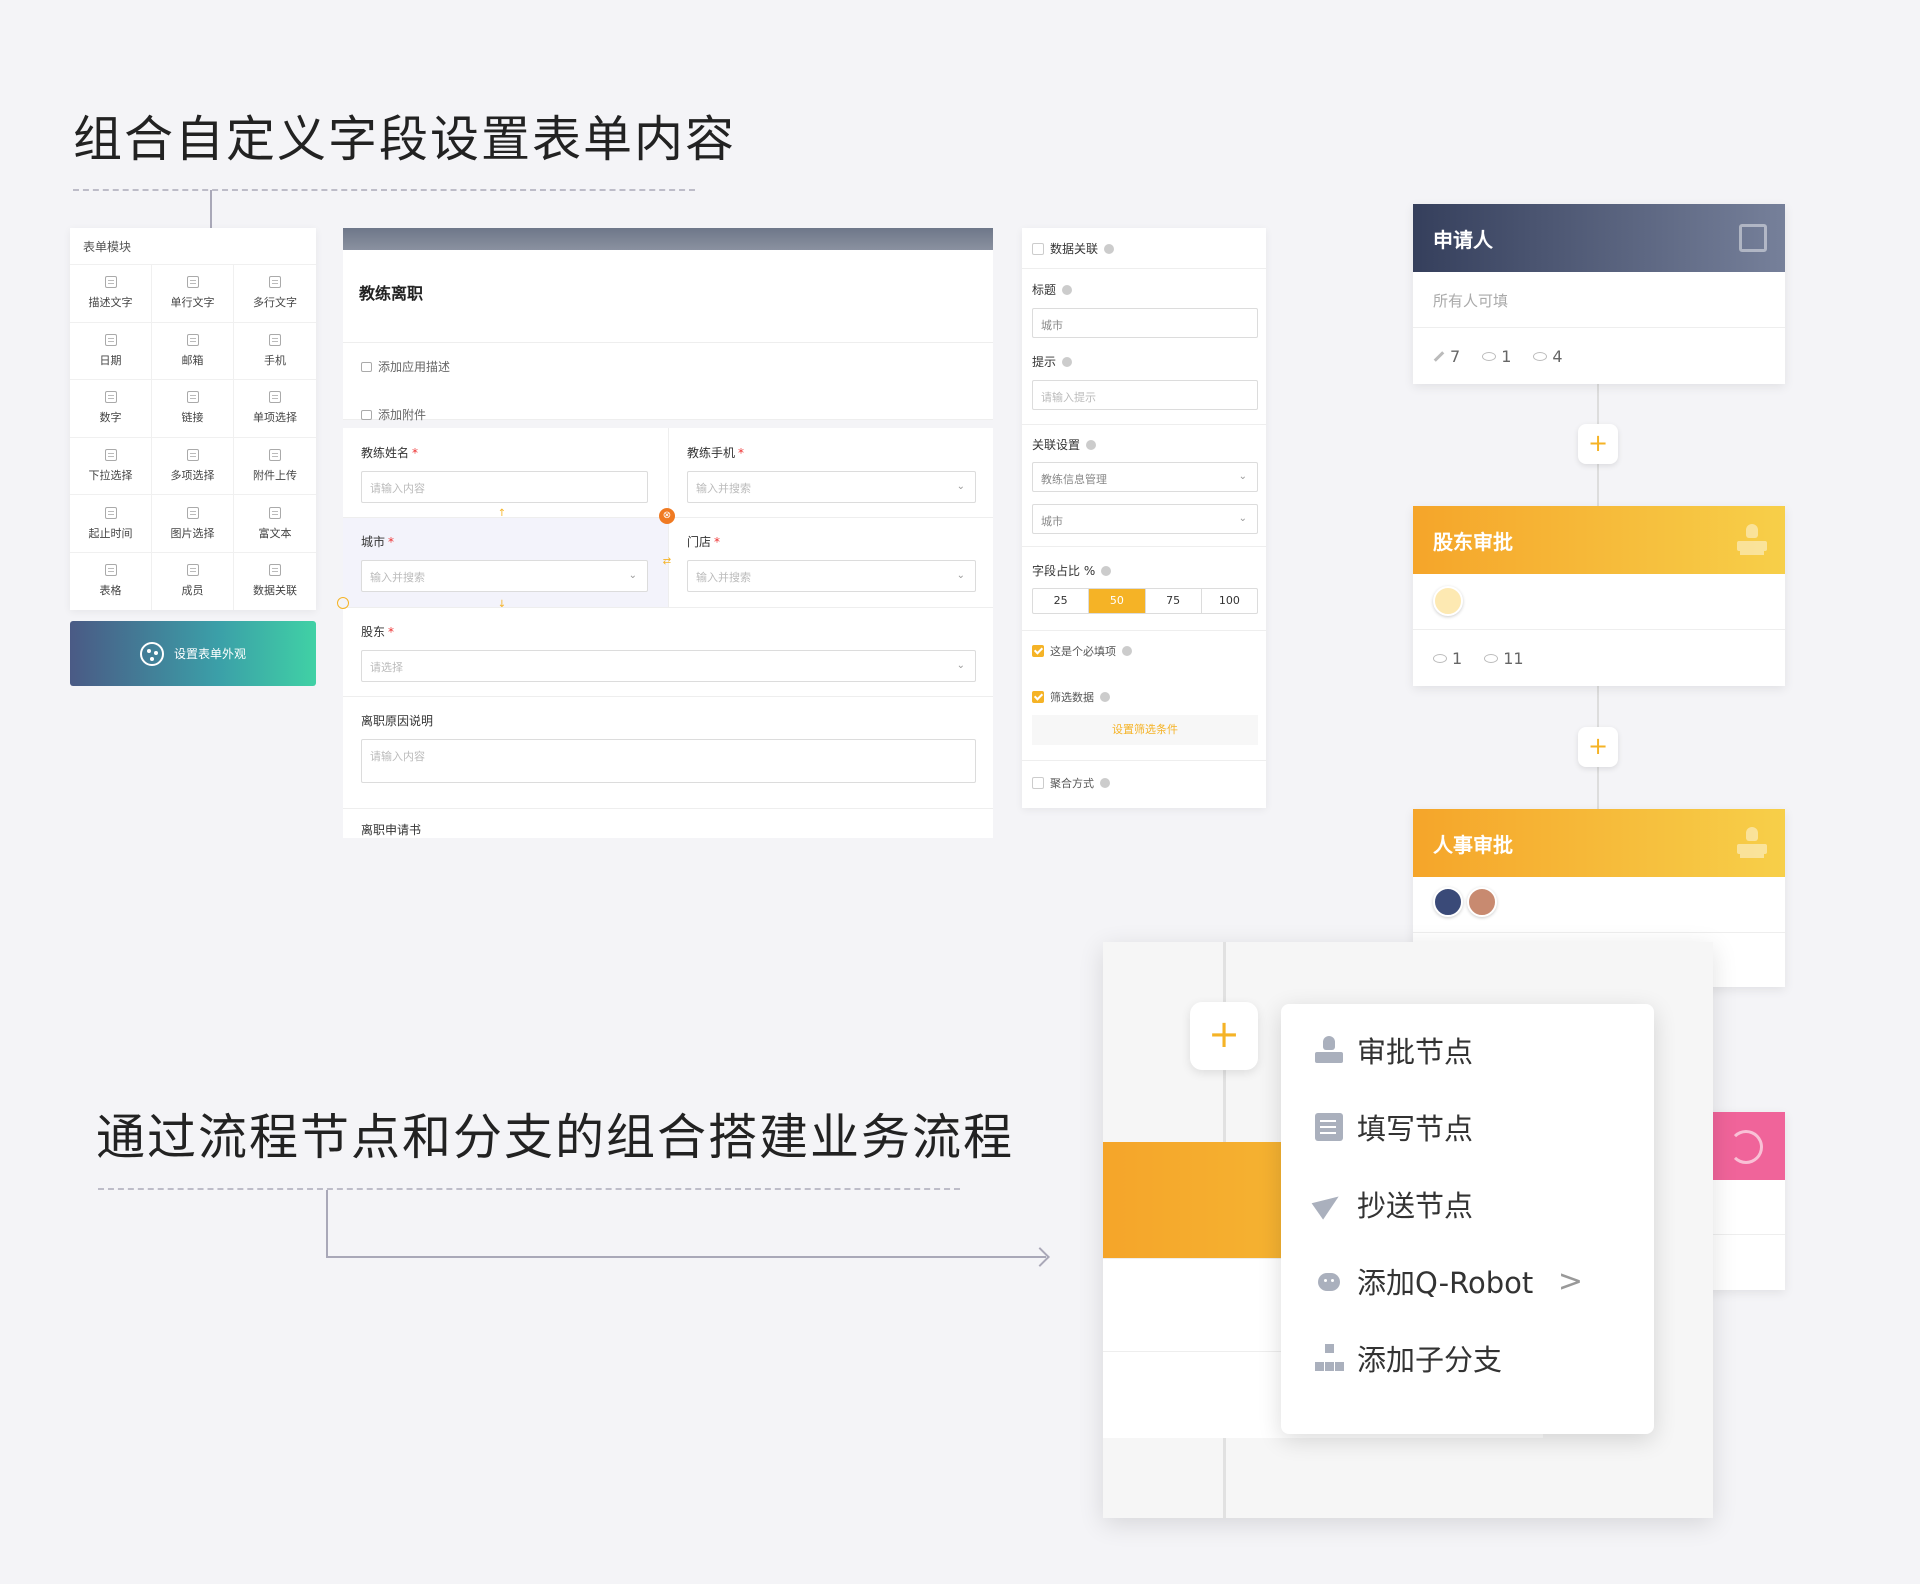 Image resolution: width=1920 pixels, height=1584 pixels. I want to click on menu-item: 填写节点, so click(1470, 1127).